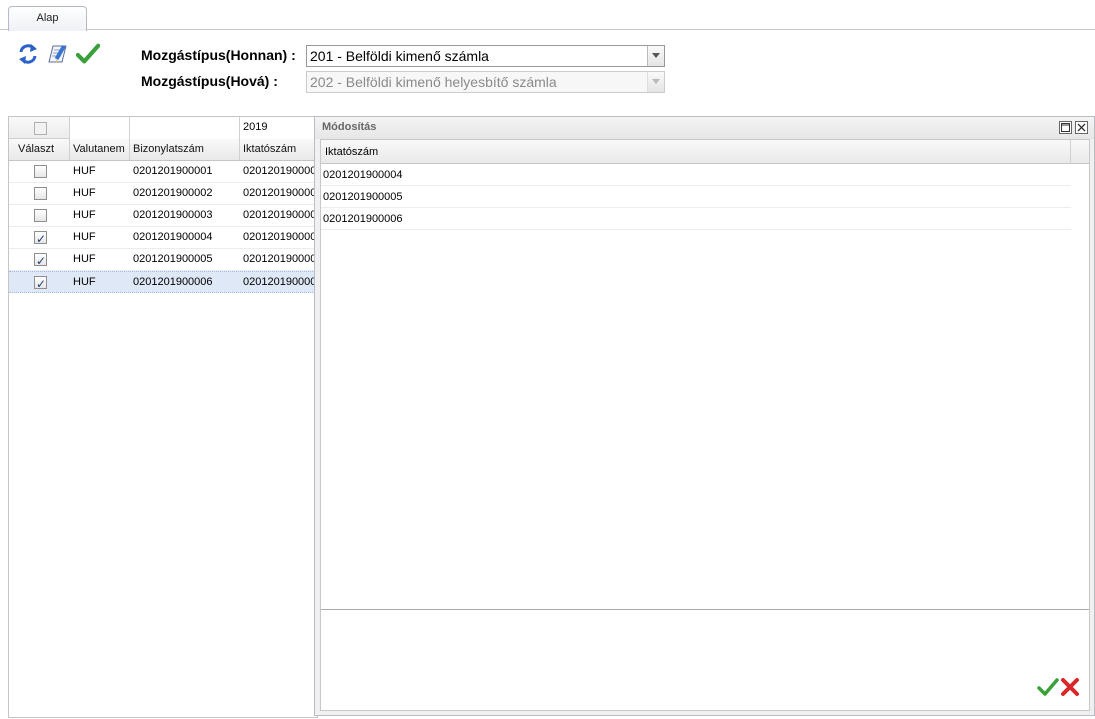  What do you see at coordinates (173, 193) in the screenshot?
I see `row-doc-number: 0201201900002` at bounding box center [173, 193].